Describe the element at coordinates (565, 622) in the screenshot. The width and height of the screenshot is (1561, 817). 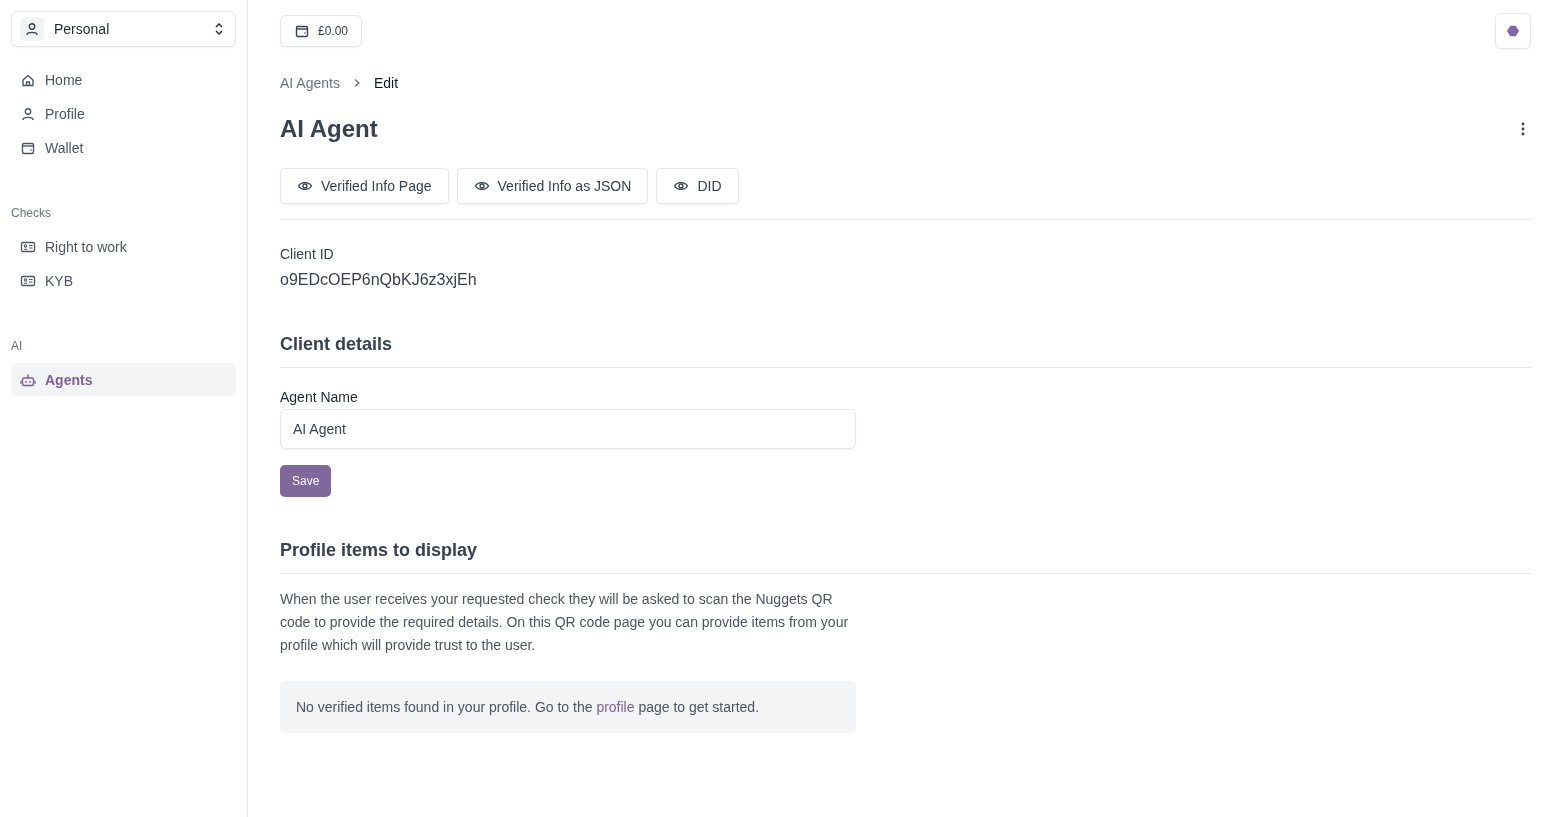
I see `description-text: When the user receives your requested check they will be asked to scan the Nuggets QR code to provide the required details. On this QR code page you can provide items from your profile which will provide trust to the user.` at that location.